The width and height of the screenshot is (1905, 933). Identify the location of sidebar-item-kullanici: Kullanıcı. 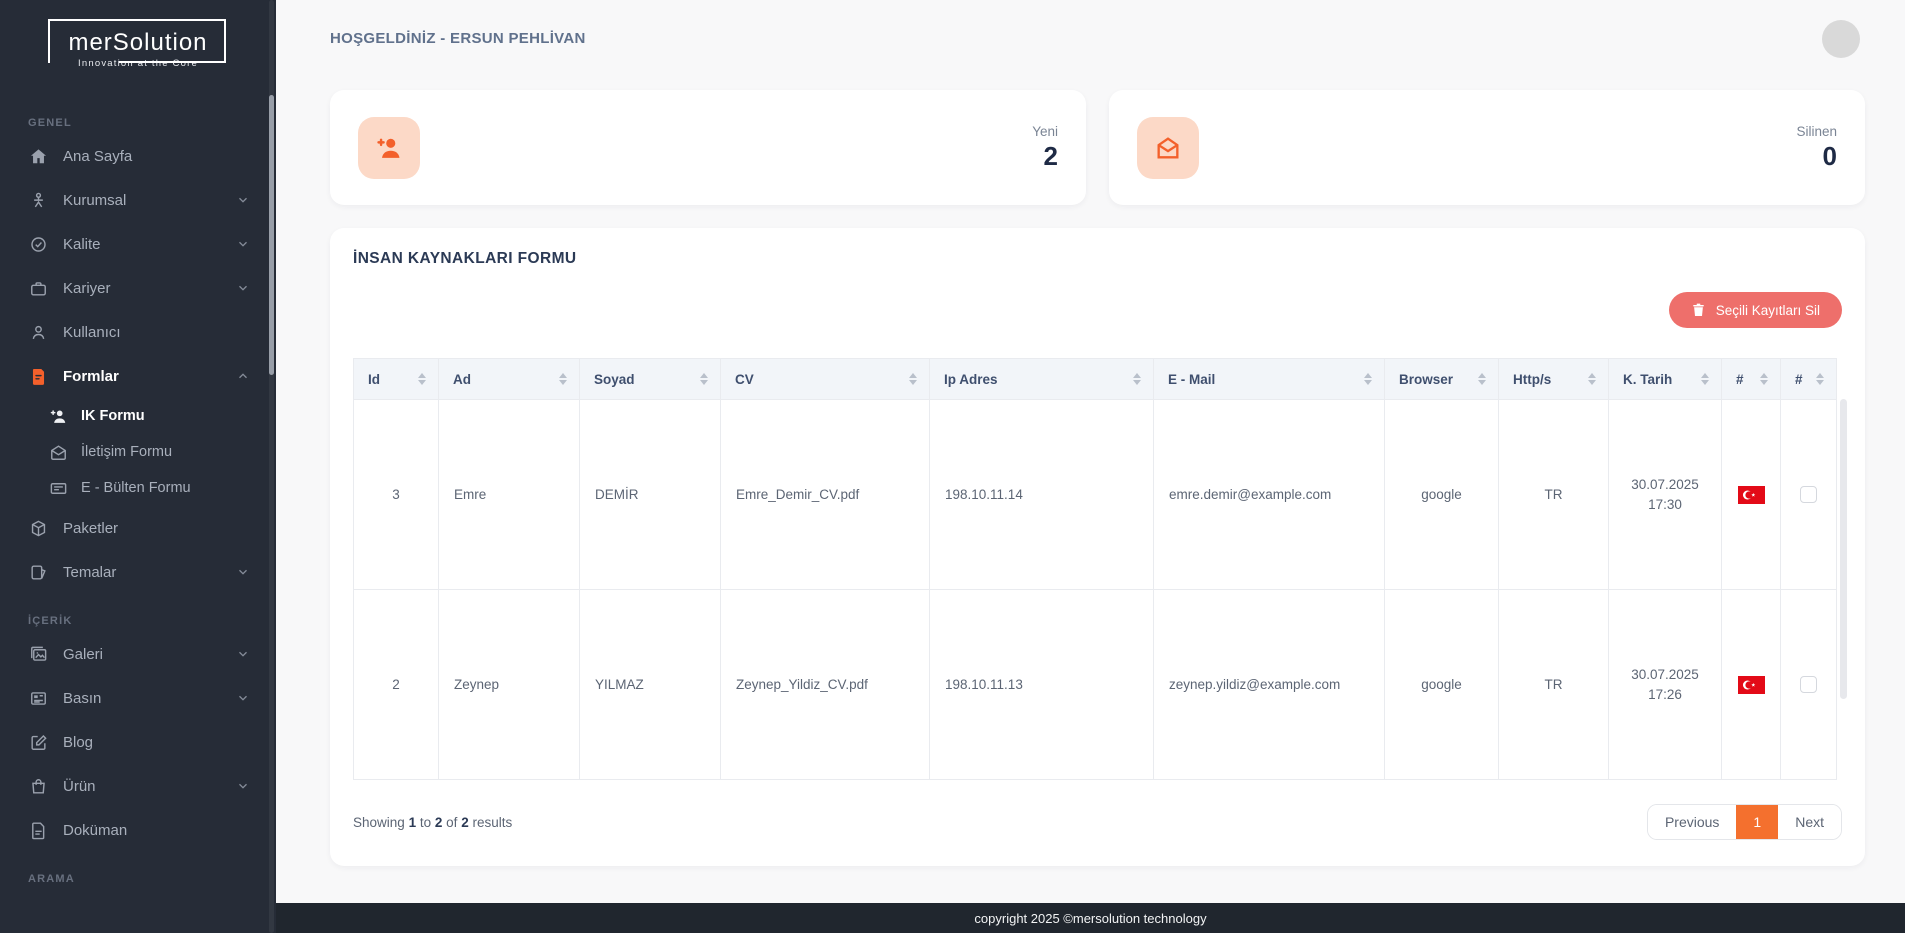
(138, 332).